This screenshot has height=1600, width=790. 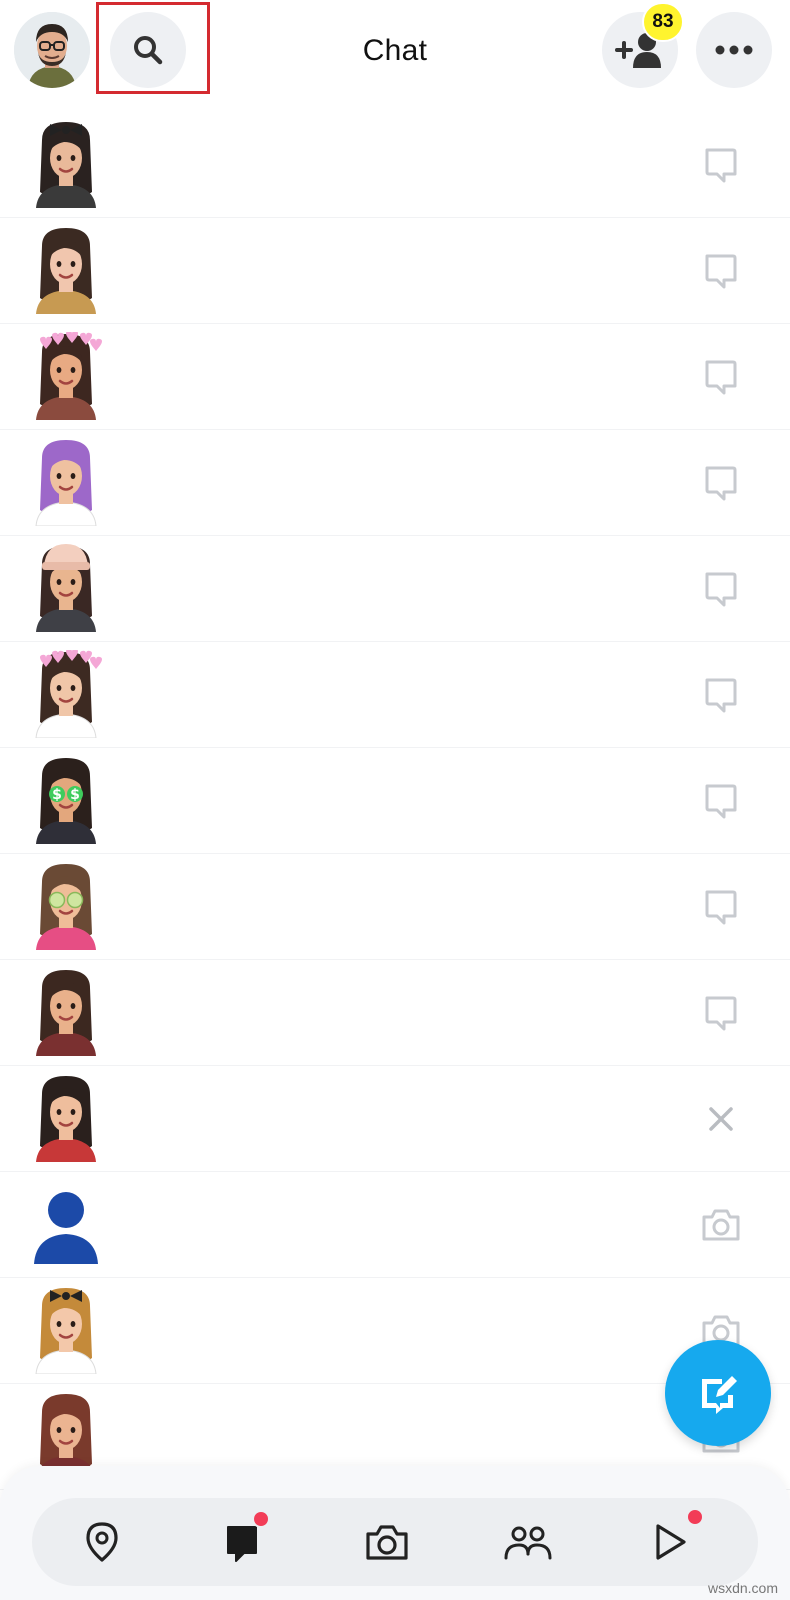 I want to click on chat-notification-dot, so click(x=261, y=1519).